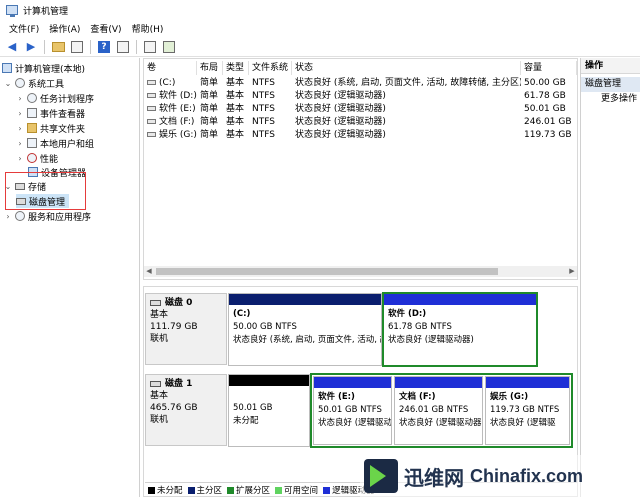 The width and height of the screenshot is (640, 497). What do you see at coordinates (408, 83) in the screenshot?
I see `volume-status: 状态良好 (系统, 启动, 页面文件, 活动, 故障转储, 主分区)` at bounding box center [408, 83].